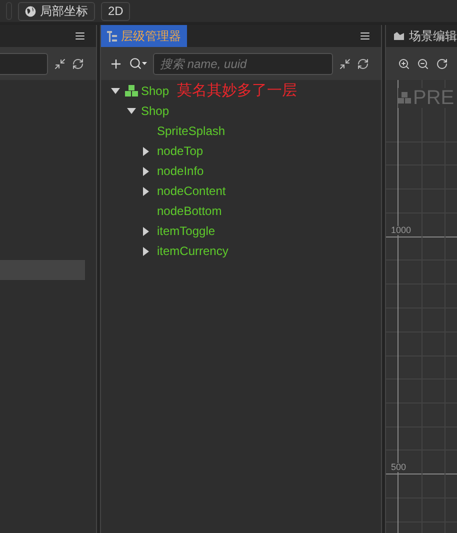 The image size is (457, 533). What do you see at coordinates (191, 131) in the screenshot?
I see `tree-item: SpriteSplash` at bounding box center [191, 131].